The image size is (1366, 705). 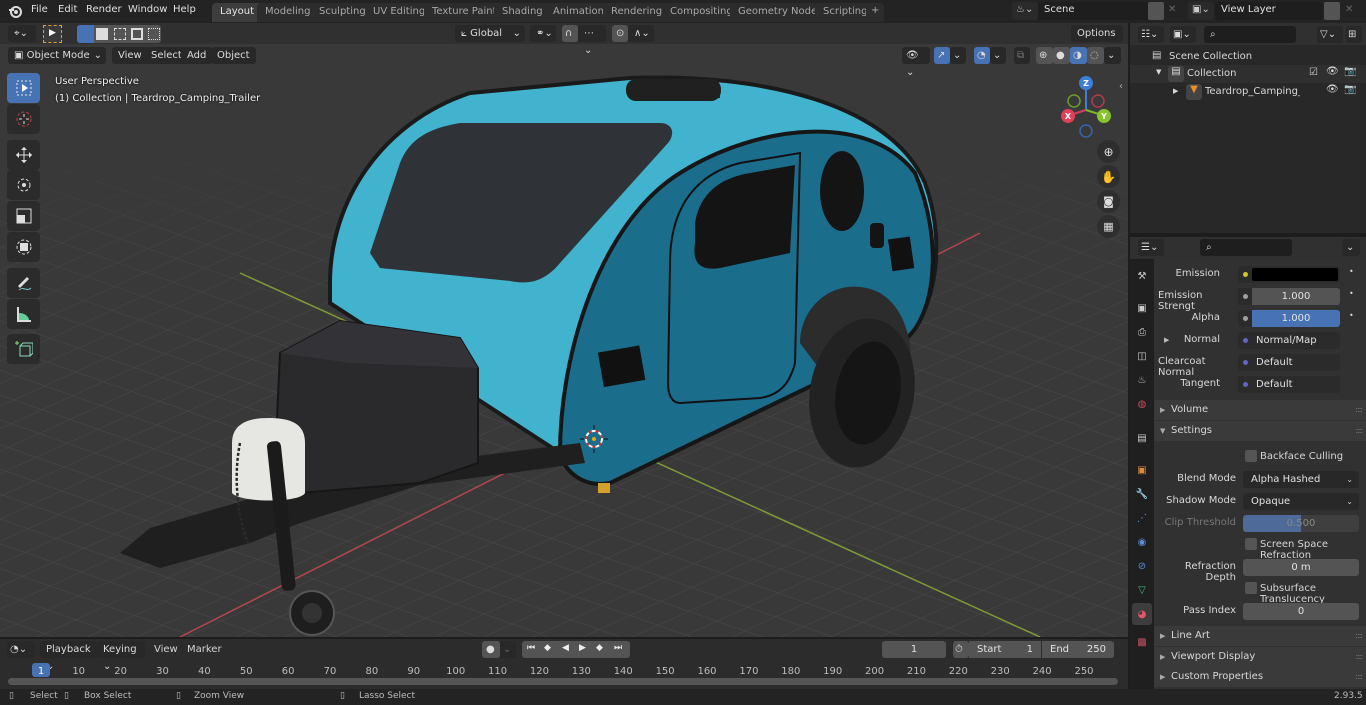 What do you see at coordinates (1142, 332) in the screenshot?
I see `tab-output: ⎙` at bounding box center [1142, 332].